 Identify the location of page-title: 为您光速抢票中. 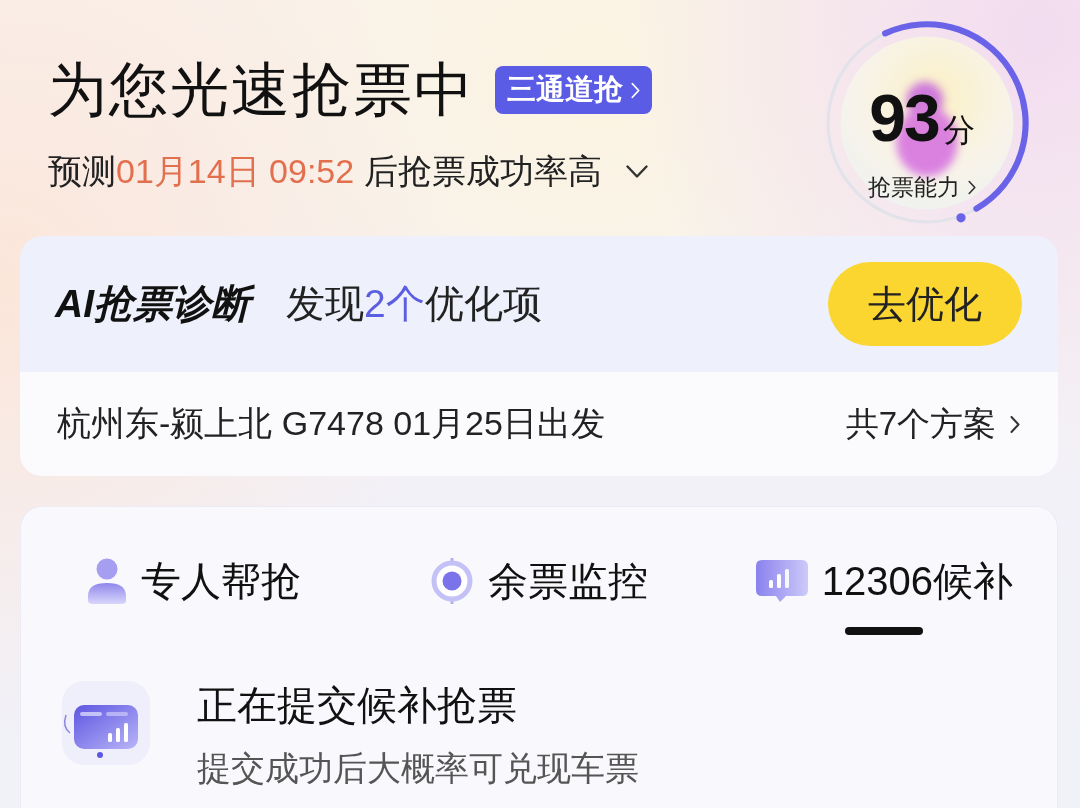
(261, 90).